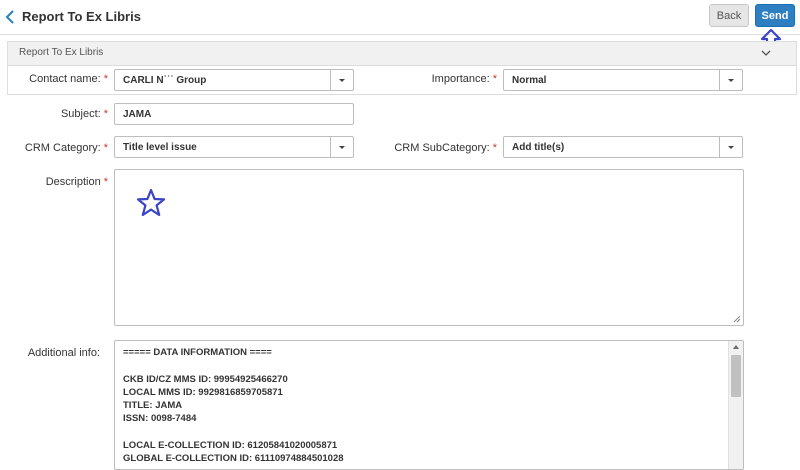  Describe the element at coordinates (76, 182) in the screenshot. I see `description-label: Description *` at that location.